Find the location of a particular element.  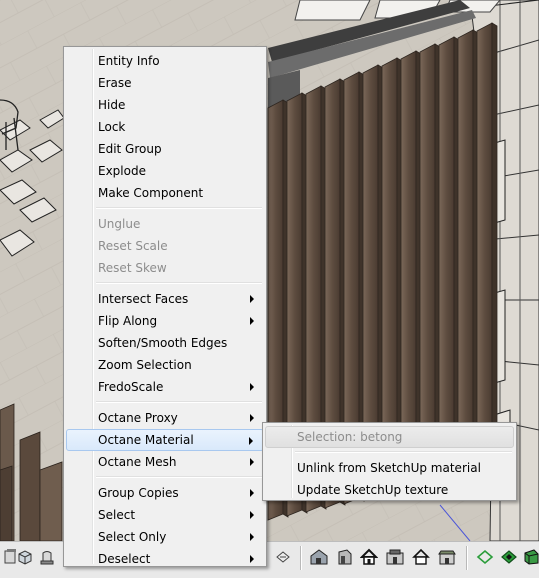

menu-item-reset-skew: Reset Skew is located at coordinates (165, 268).